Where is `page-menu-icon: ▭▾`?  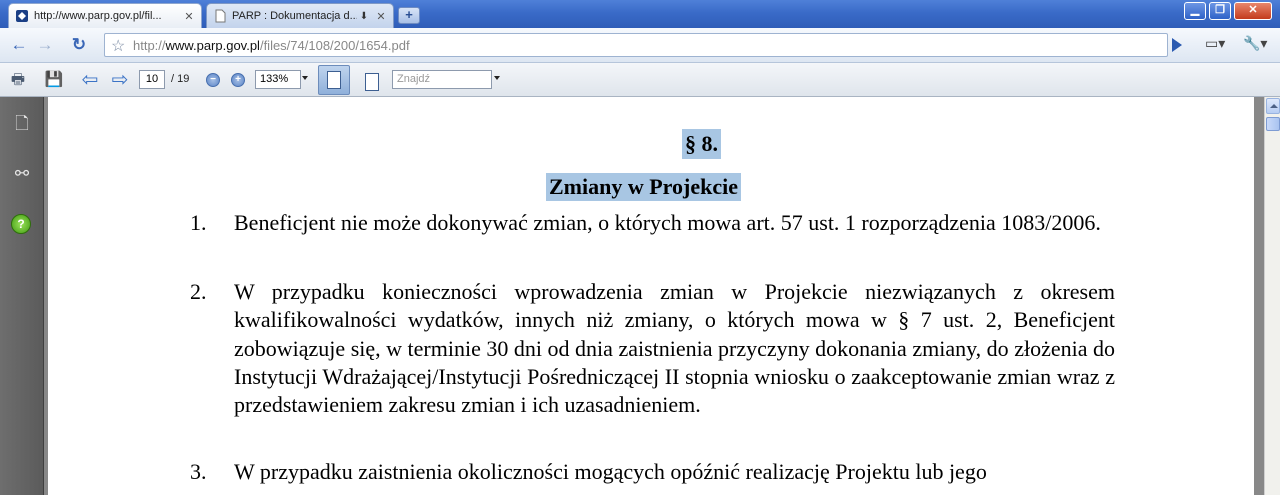 page-menu-icon: ▭▾ is located at coordinates (1220, 45).